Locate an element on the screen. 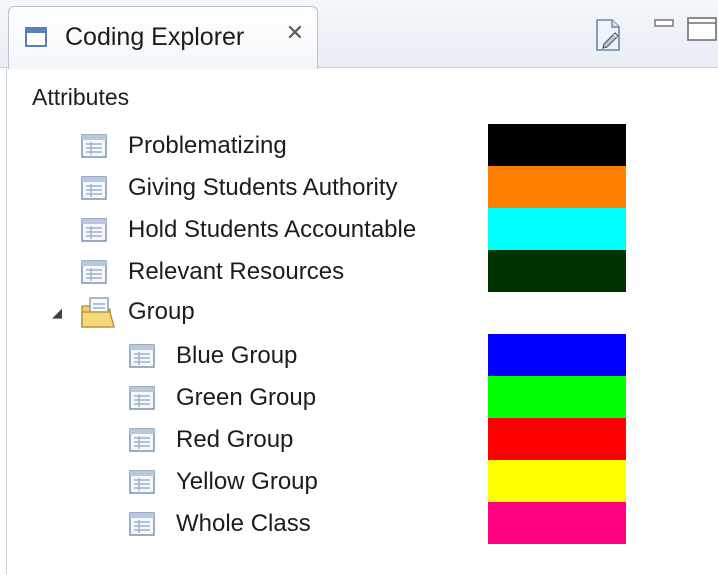 This screenshot has height=574, width=718. edit-document-icon is located at coordinates (608, 35).